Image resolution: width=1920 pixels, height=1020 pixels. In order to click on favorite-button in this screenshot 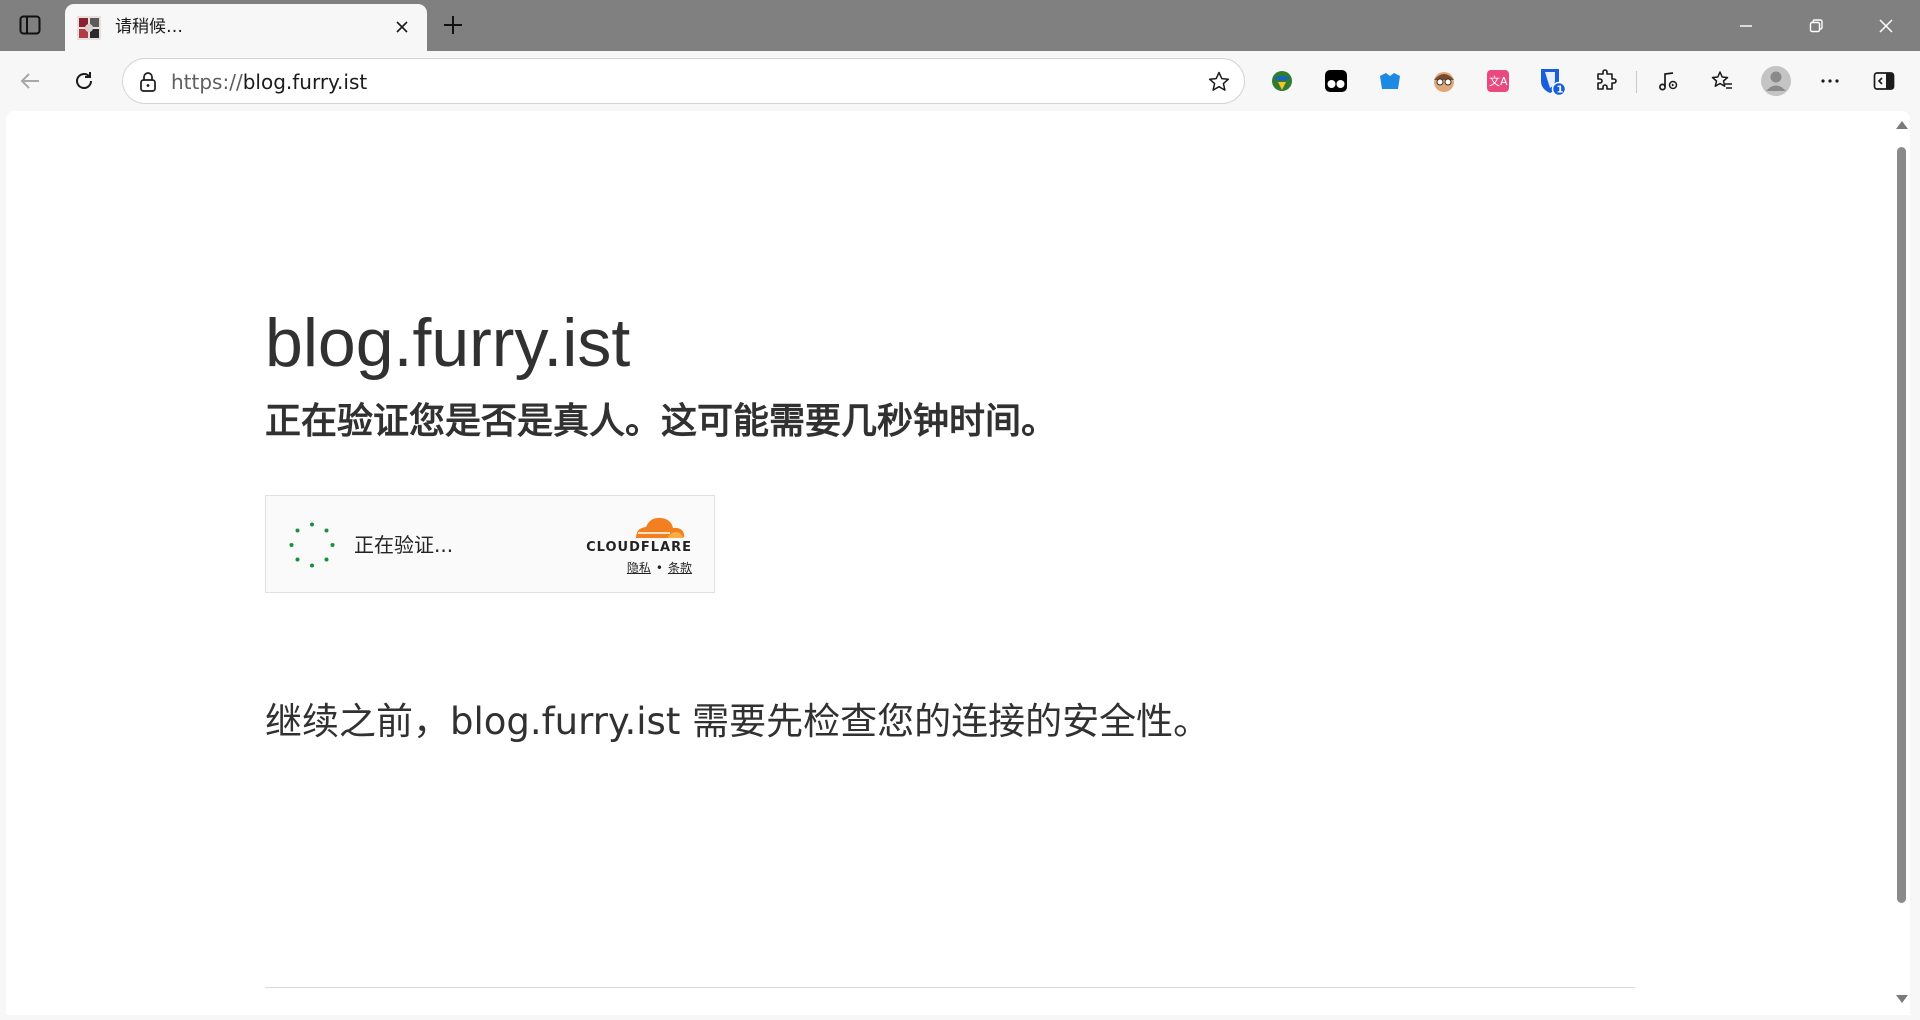, I will do `click(1219, 82)`.